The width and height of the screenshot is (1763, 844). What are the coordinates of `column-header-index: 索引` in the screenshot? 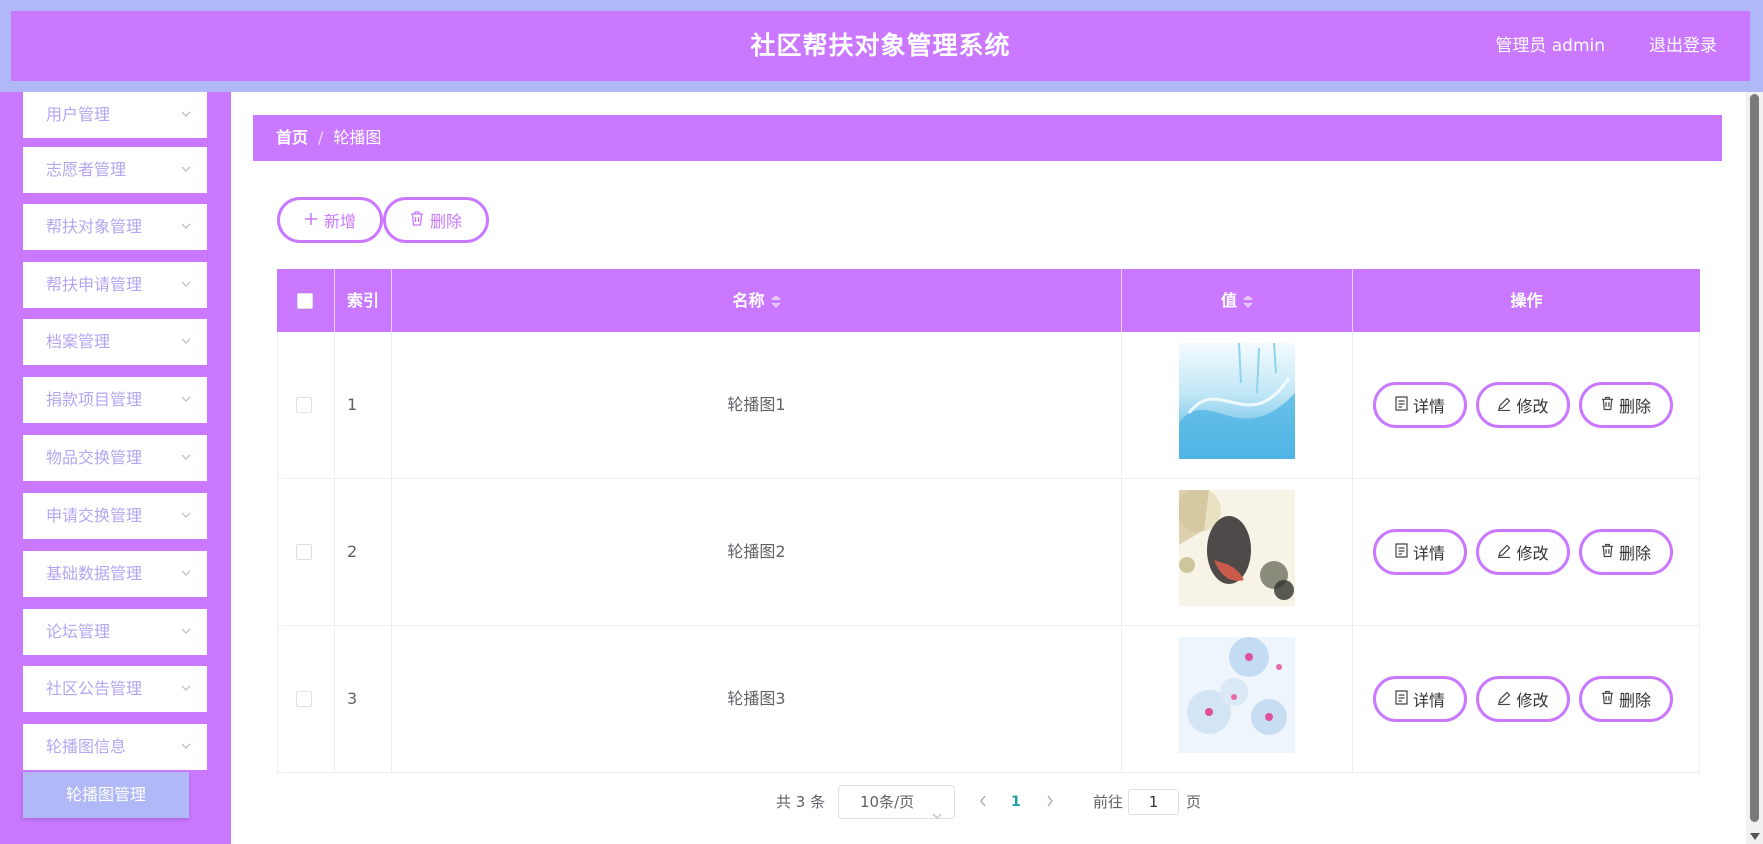 It's located at (363, 300).